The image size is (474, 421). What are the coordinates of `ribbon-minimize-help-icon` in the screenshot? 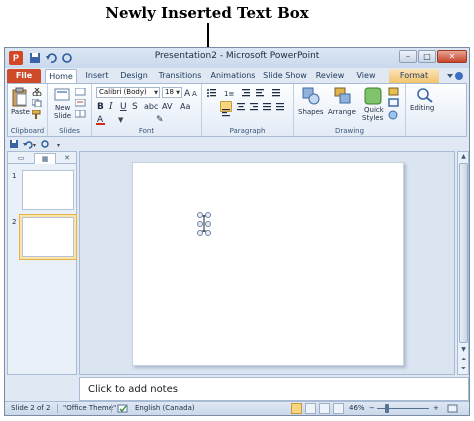 It's located at (454, 76).